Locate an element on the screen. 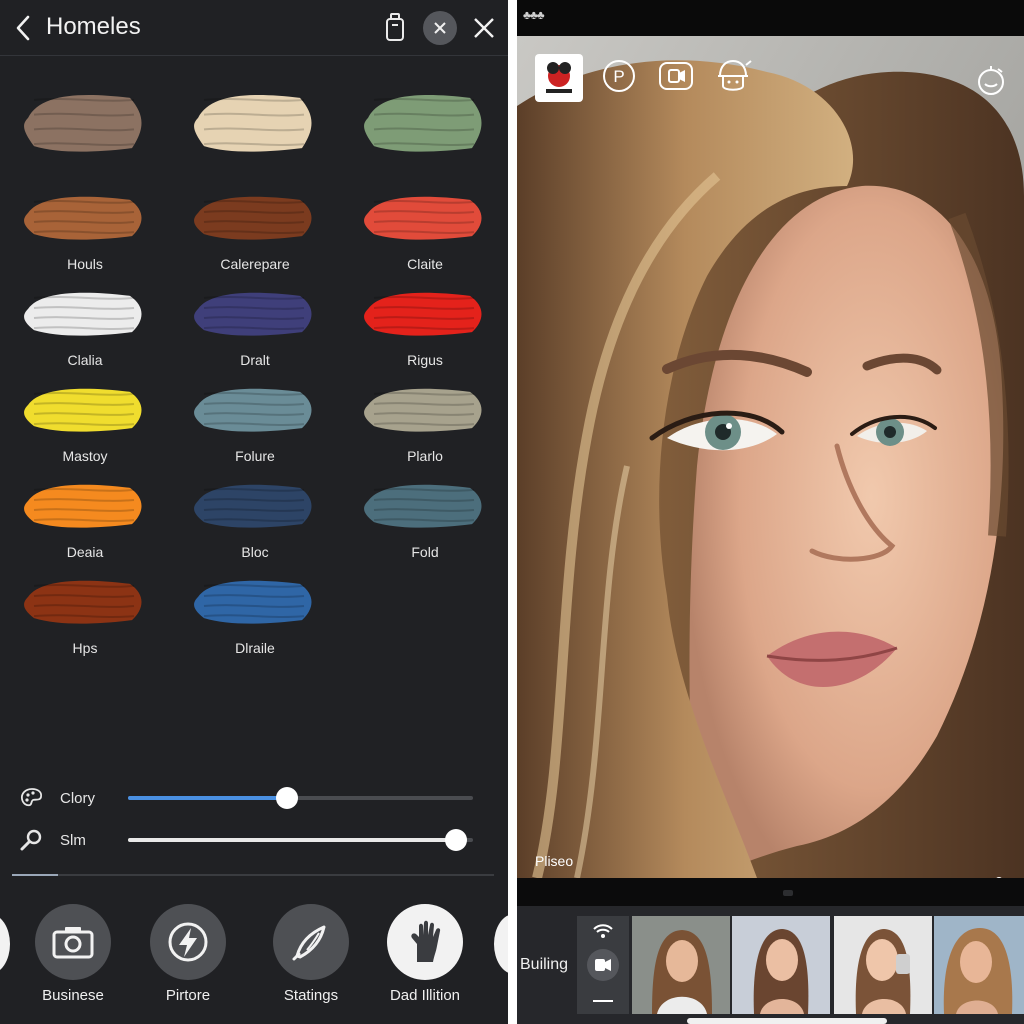 This screenshot has width=1024, height=1024. drag-handle is located at coordinates (788, 893).